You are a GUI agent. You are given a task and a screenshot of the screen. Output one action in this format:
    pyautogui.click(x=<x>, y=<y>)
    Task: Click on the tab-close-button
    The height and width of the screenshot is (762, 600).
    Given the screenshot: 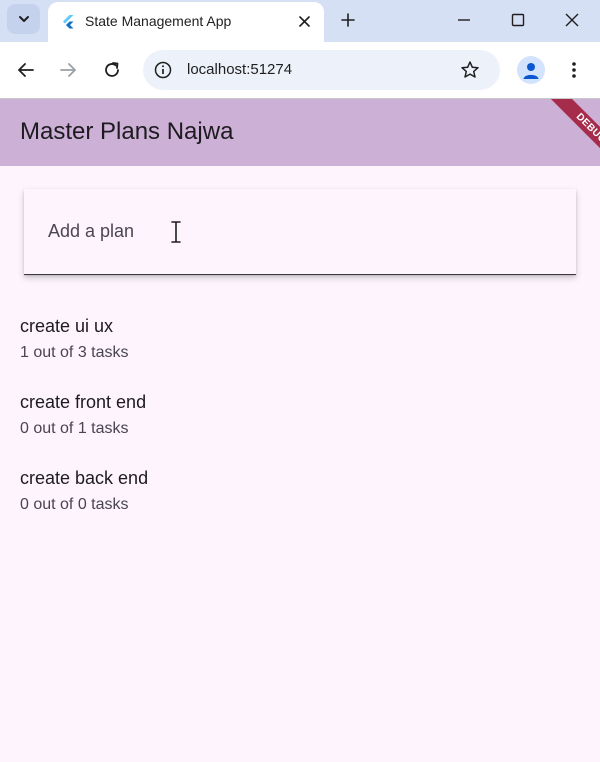 What is the action you would take?
    pyautogui.click(x=304, y=21)
    